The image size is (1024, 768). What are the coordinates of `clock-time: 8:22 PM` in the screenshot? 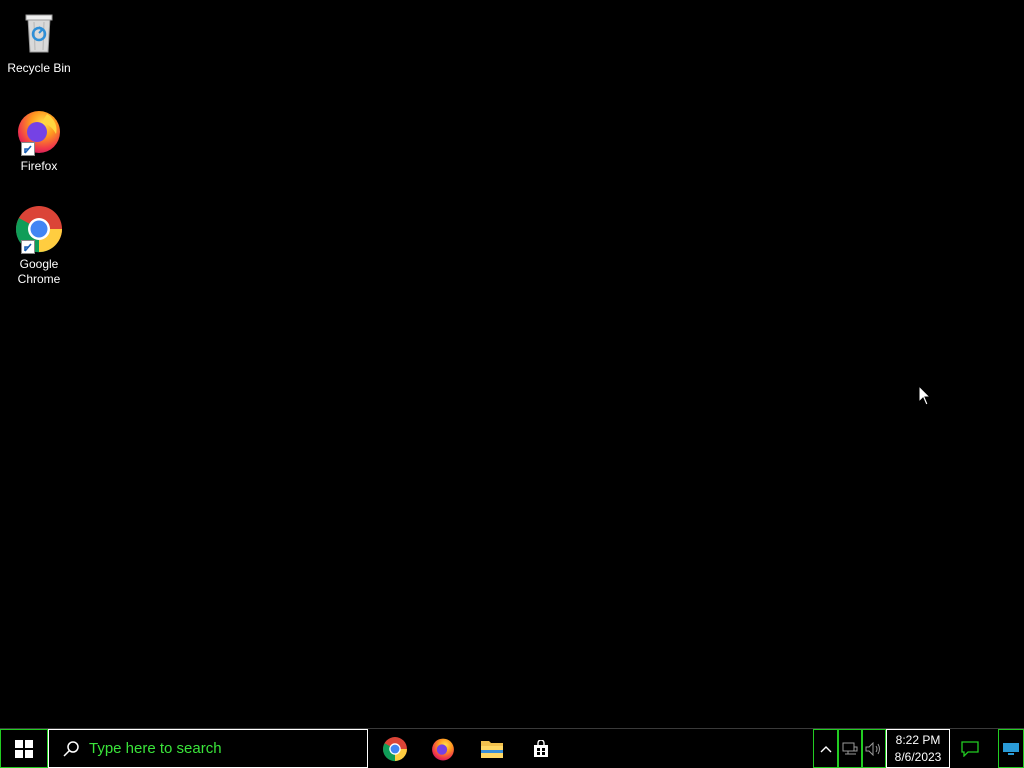 It's located at (918, 739).